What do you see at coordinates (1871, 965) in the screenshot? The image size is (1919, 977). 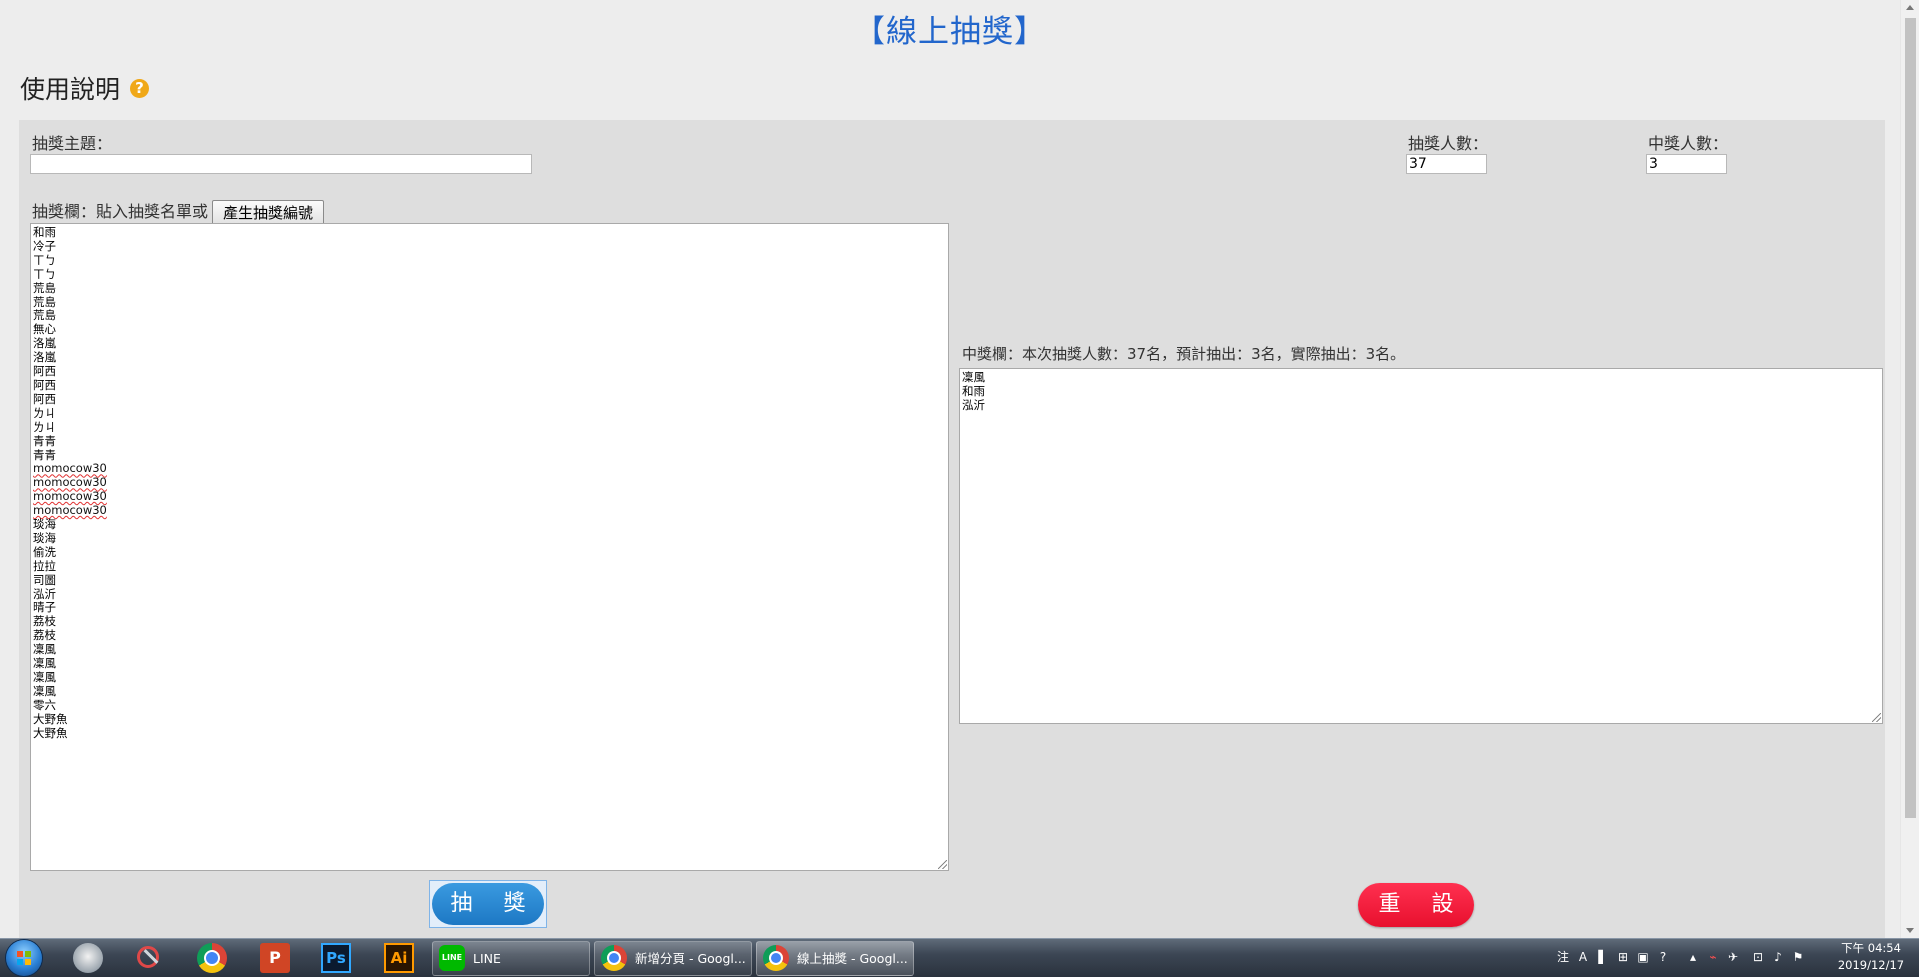 I see `clock-date: 2019/12/17` at bounding box center [1871, 965].